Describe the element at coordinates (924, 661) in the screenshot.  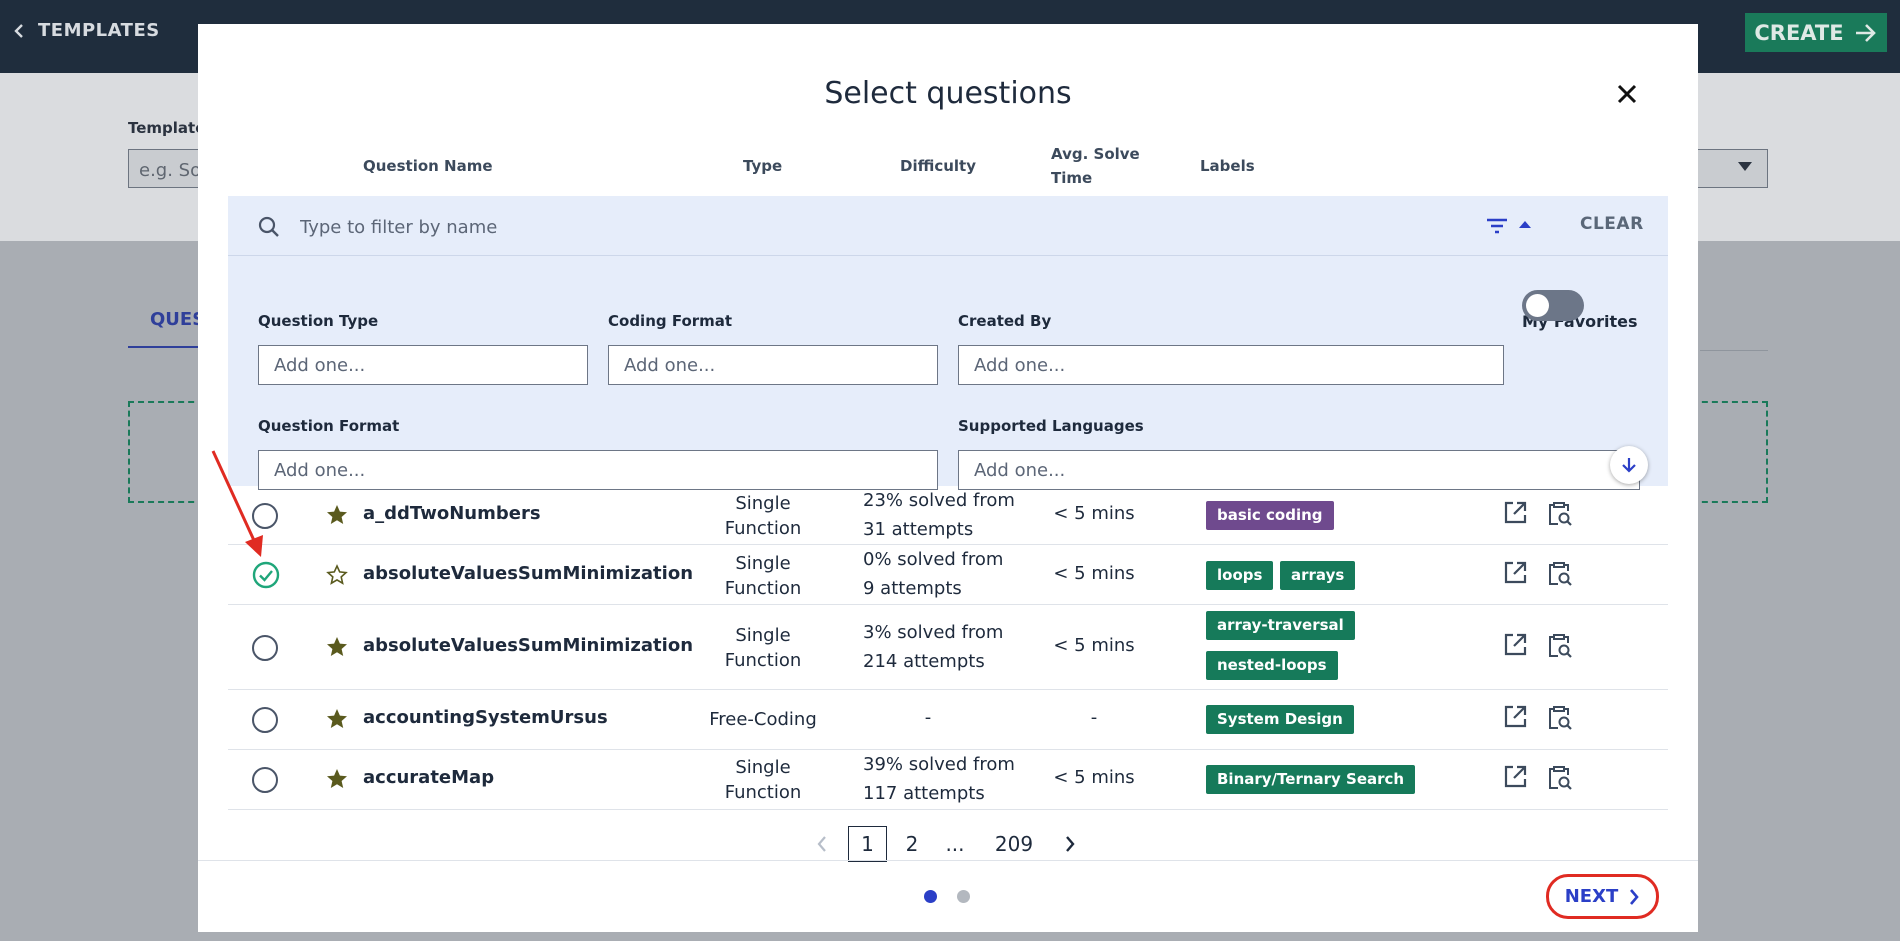
I see `difficulty-line: 214 attempts` at that location.